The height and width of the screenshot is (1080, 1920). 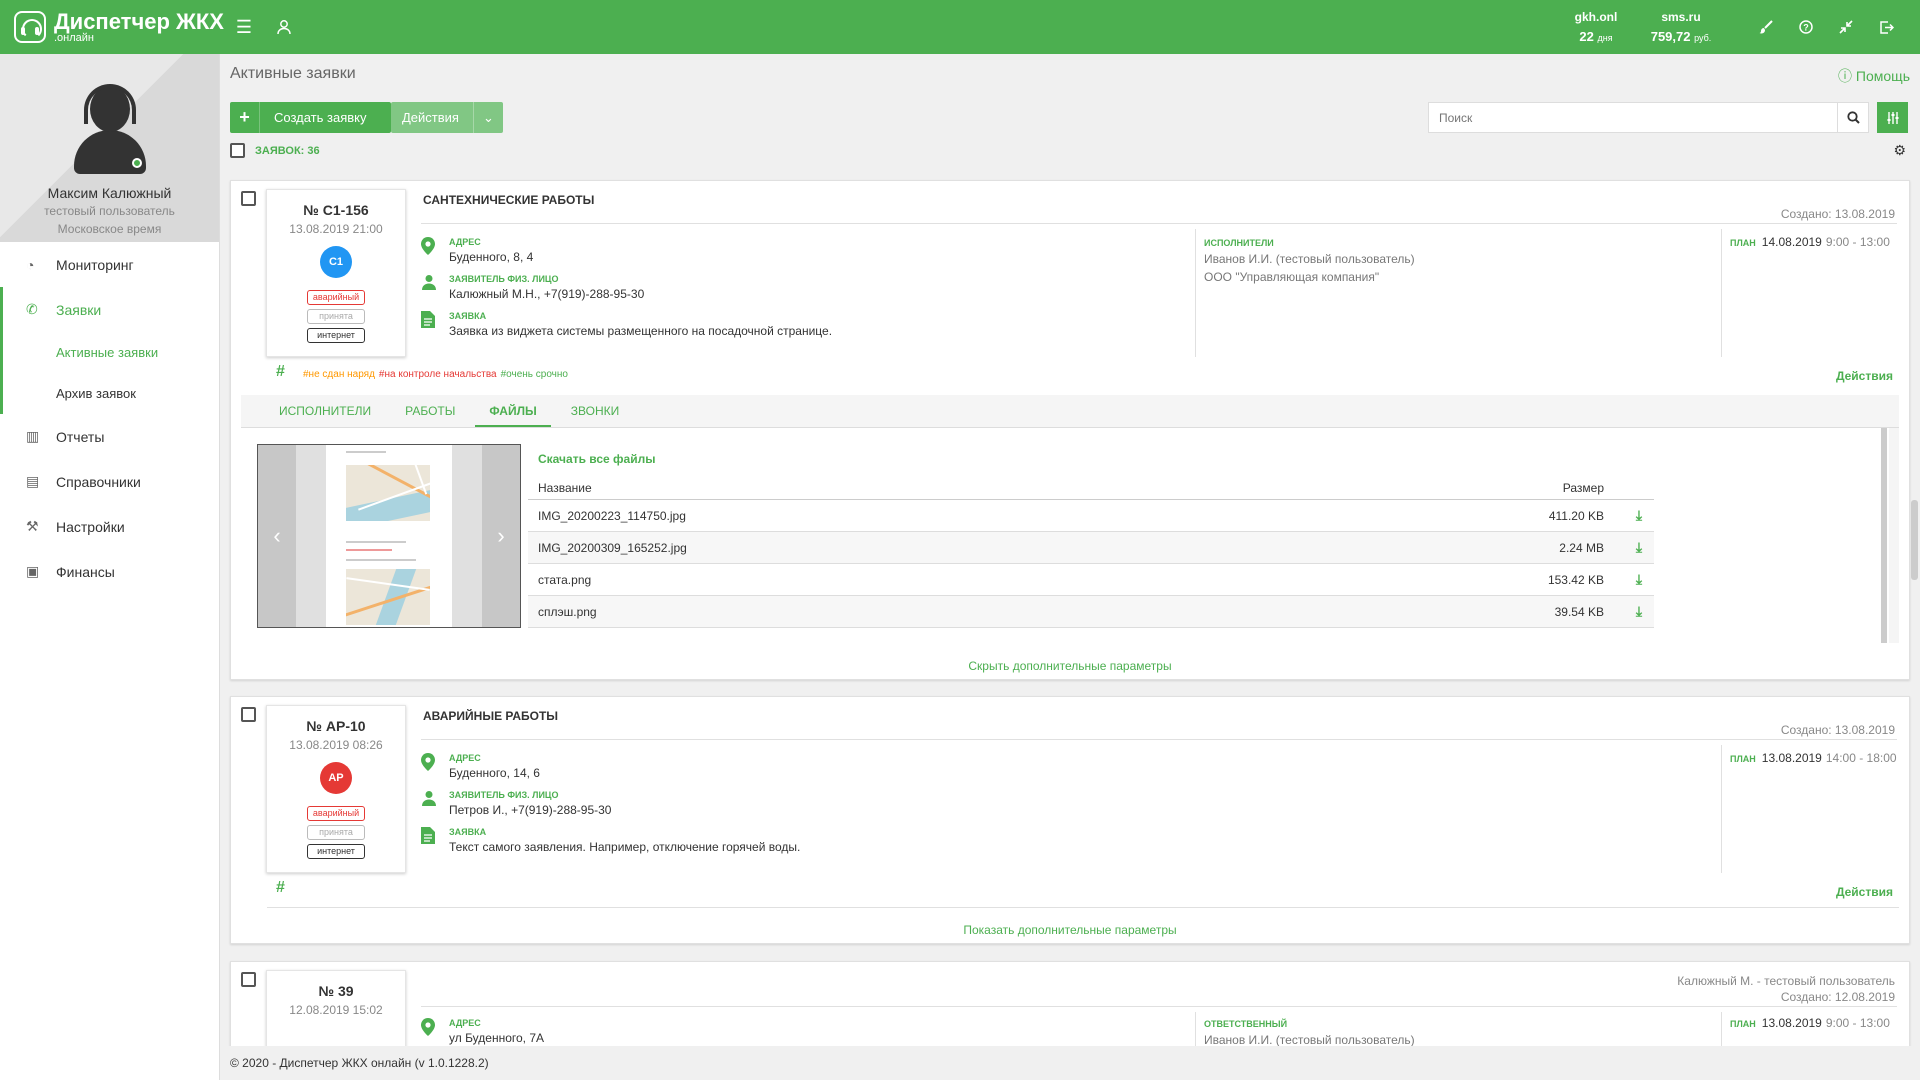 I want to click on brush-icon, so click(x=1766, y=27).